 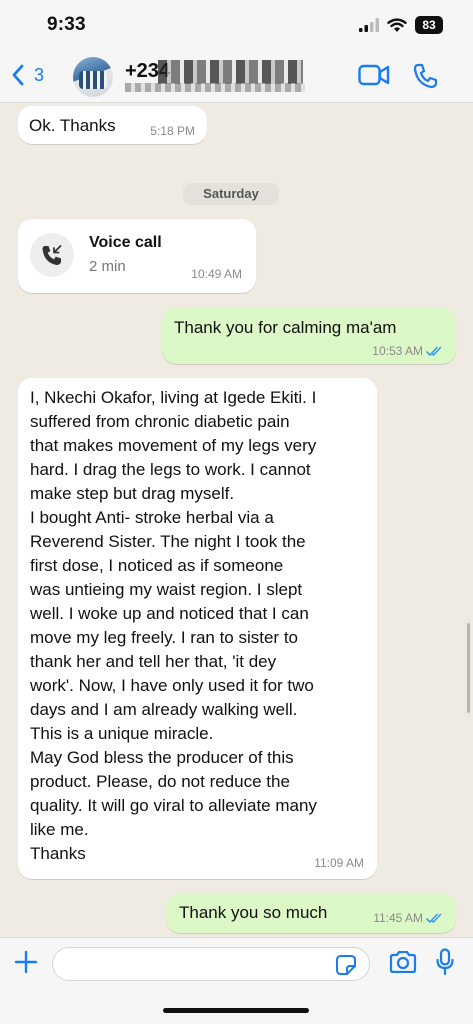 What do you see at coordinates (173, 445) in the screenshot?
I see `message-line: that makes movement of my legs very` at bounding box center [173, 445].